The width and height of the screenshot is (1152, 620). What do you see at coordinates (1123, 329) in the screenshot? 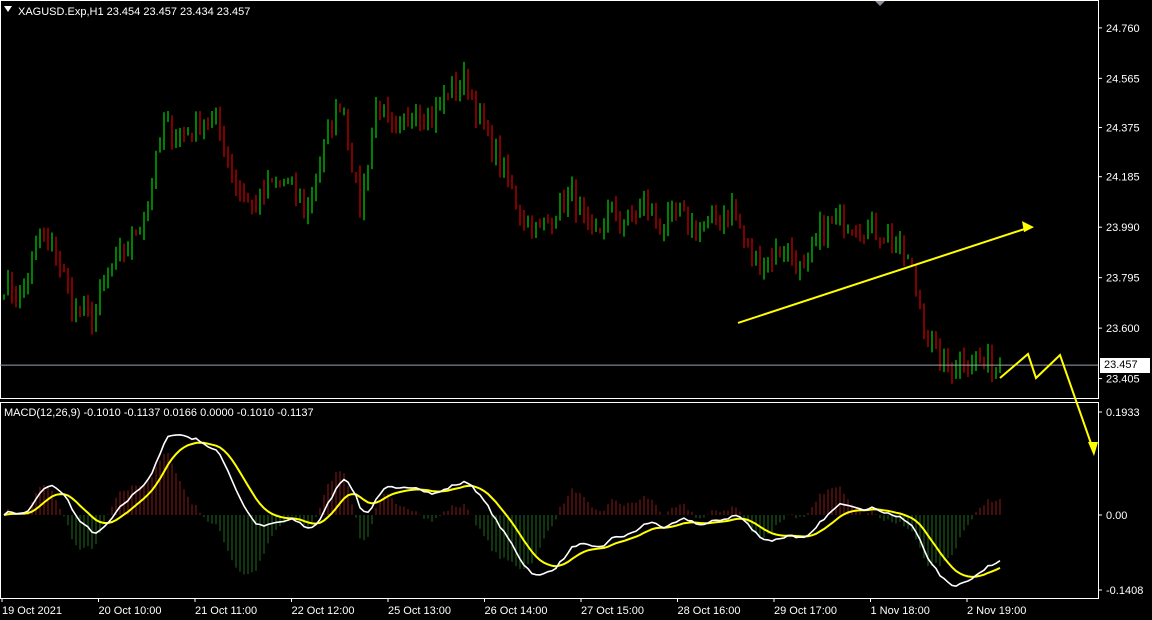
I see `y-tick-label: 23.600` at bounding box center [1123, 329].